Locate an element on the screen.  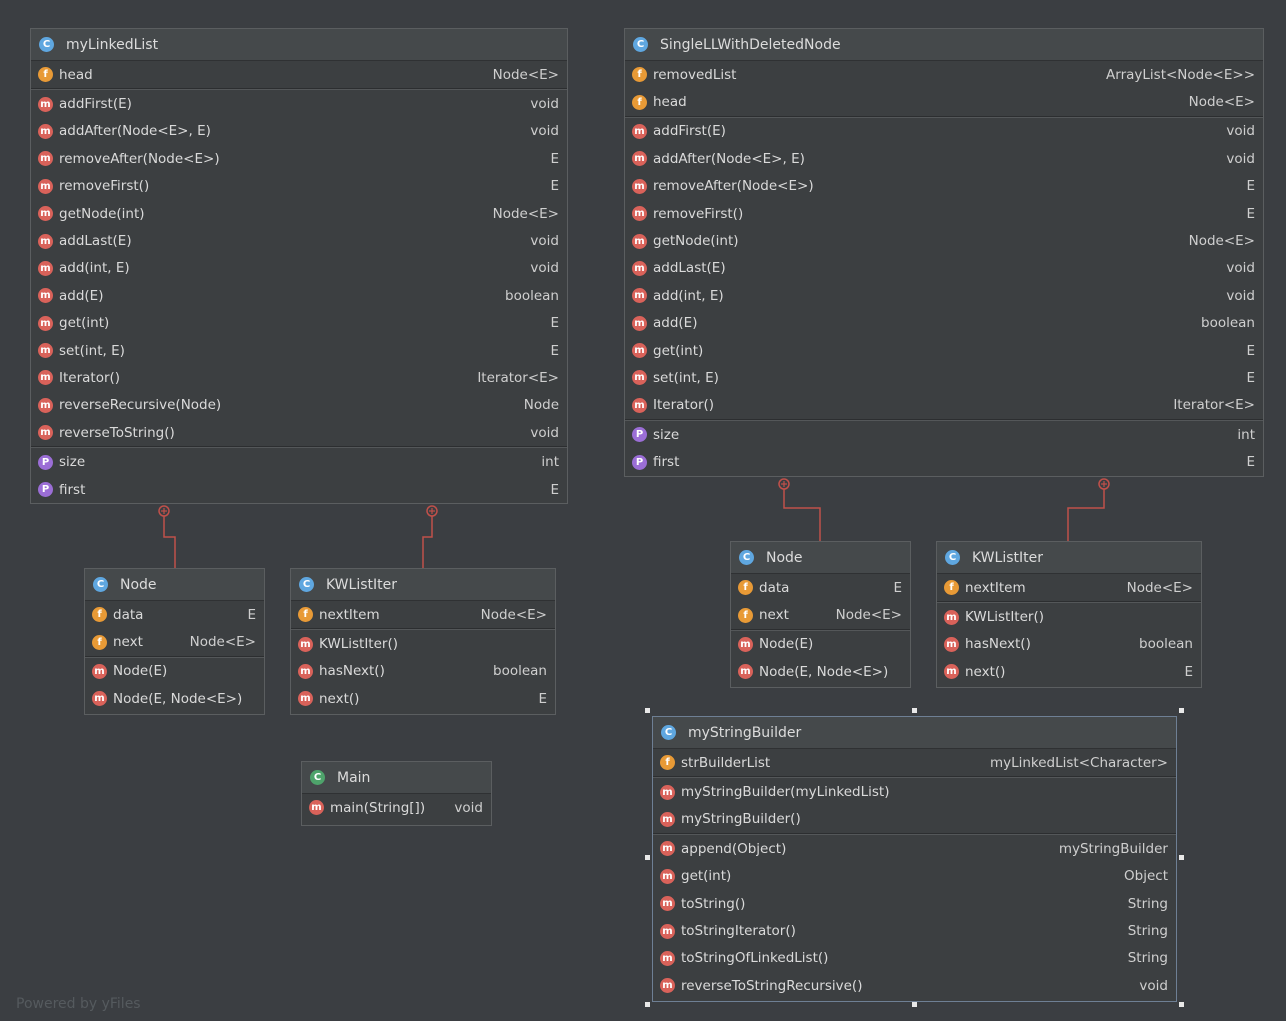
method-name: main(String[]) is located at coordinates (378, 807).